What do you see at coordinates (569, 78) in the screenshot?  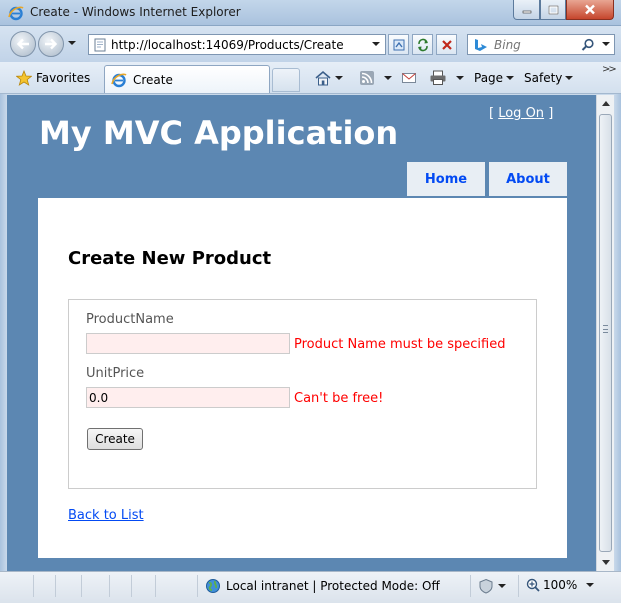 I see `safety-menu-caret` at bounding box center [569, 78].